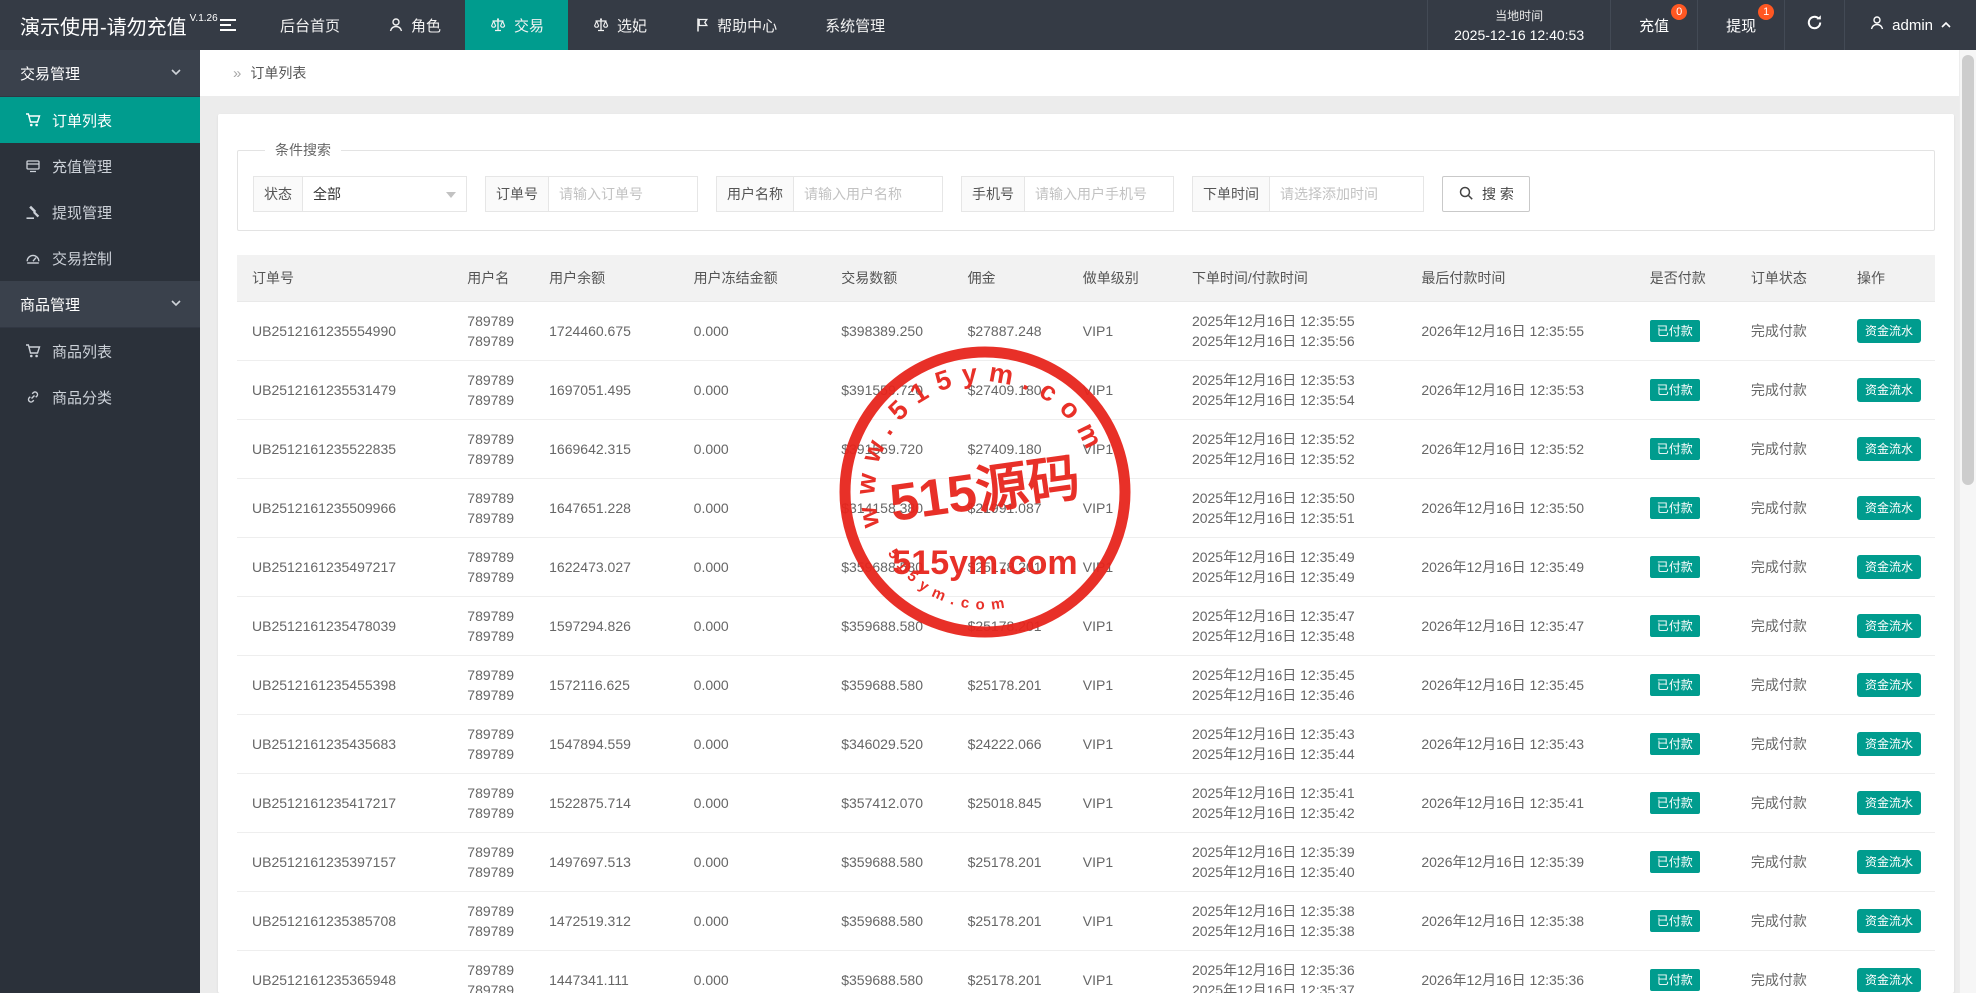 The width and height of the screenshot is (1976, 993). Describe the element at coordinates (1346, 194) in the screenshot. I see `order-time-input` at that location.